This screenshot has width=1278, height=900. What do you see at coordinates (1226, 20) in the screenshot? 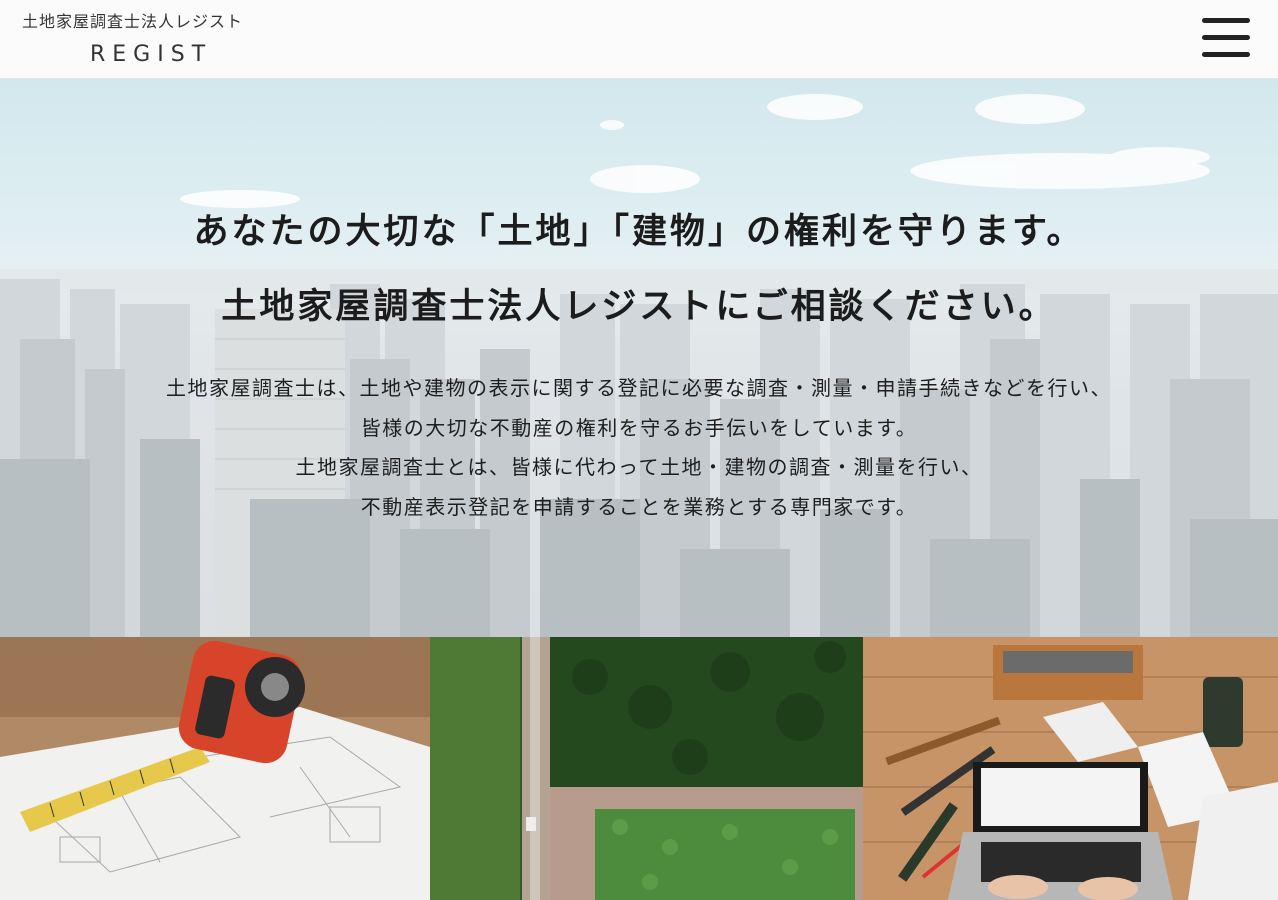
I see `menu-bar-top` at bounding box center [1226, 20].